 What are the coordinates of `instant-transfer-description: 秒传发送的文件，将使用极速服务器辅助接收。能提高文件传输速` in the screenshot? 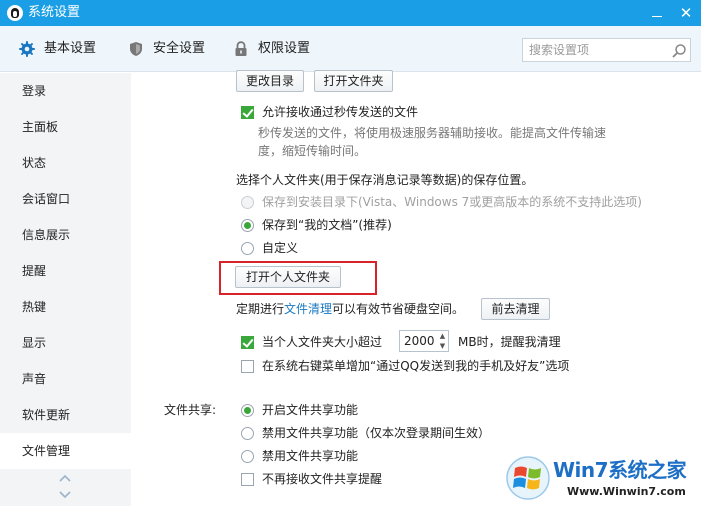 It's located at (432, 133).